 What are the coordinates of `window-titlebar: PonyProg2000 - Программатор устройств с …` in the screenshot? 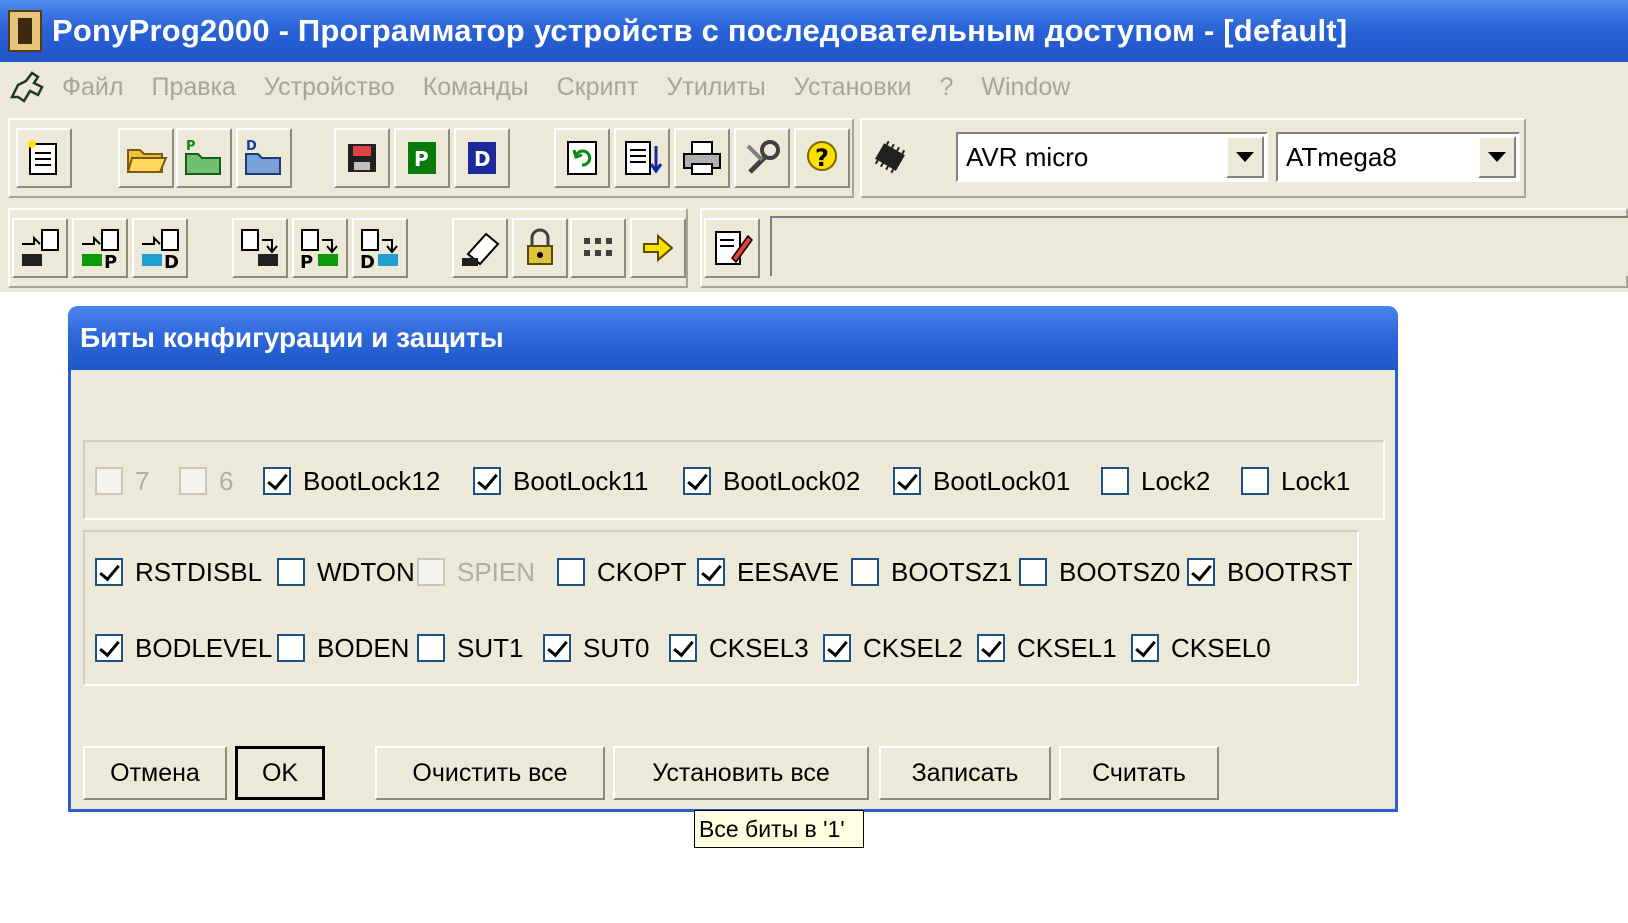 It's located at (814, 31).